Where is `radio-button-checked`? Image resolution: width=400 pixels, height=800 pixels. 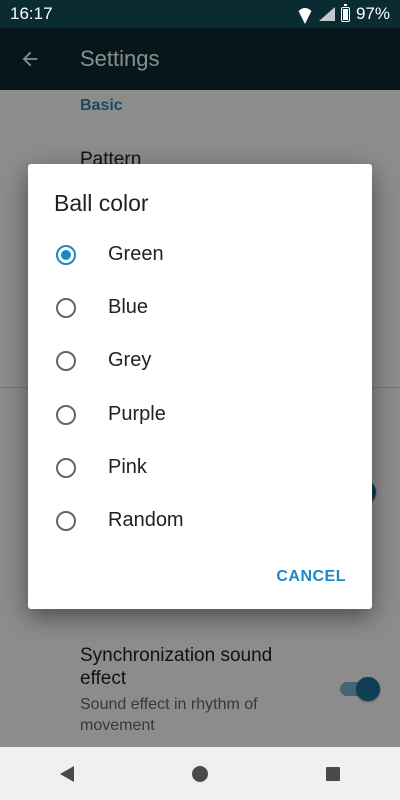 radio-button-checked is located at coordinates (66, 254).